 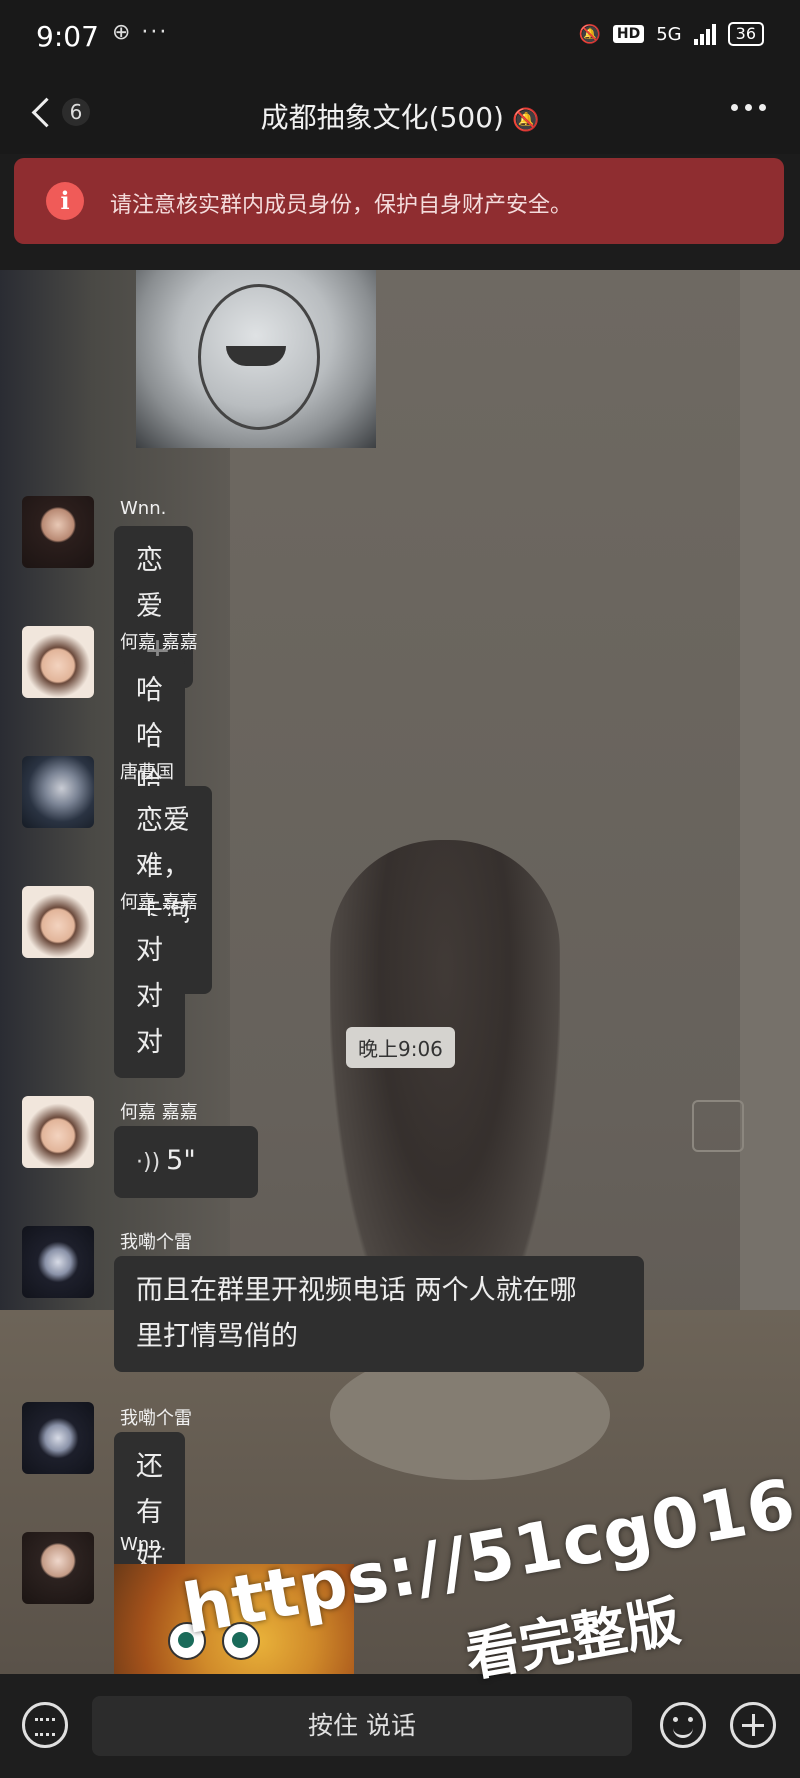 I want to click on input-bar: 按住 说话, so click(x=400, y=1726).